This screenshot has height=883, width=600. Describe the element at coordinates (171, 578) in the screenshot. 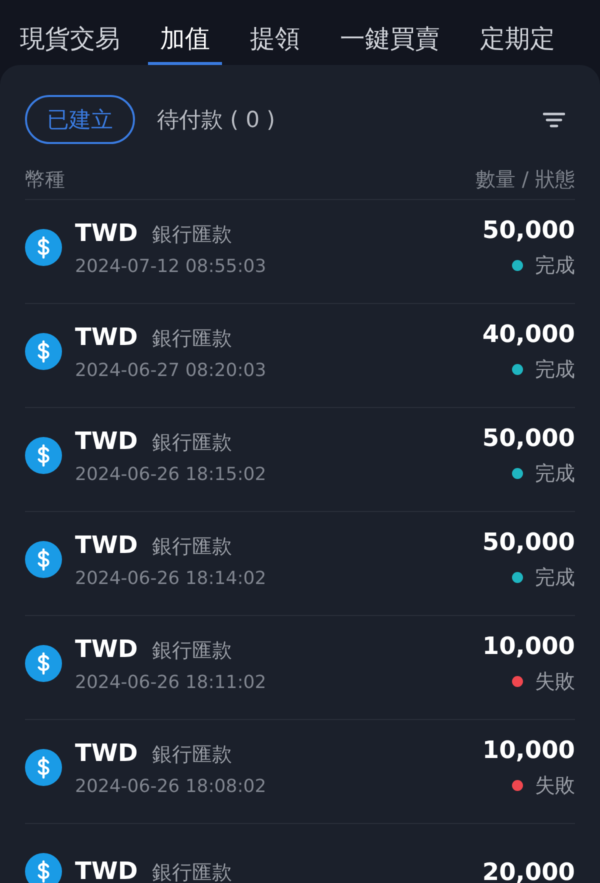

I see `timestamp: 2024-06-26 18:14:02` at that location.